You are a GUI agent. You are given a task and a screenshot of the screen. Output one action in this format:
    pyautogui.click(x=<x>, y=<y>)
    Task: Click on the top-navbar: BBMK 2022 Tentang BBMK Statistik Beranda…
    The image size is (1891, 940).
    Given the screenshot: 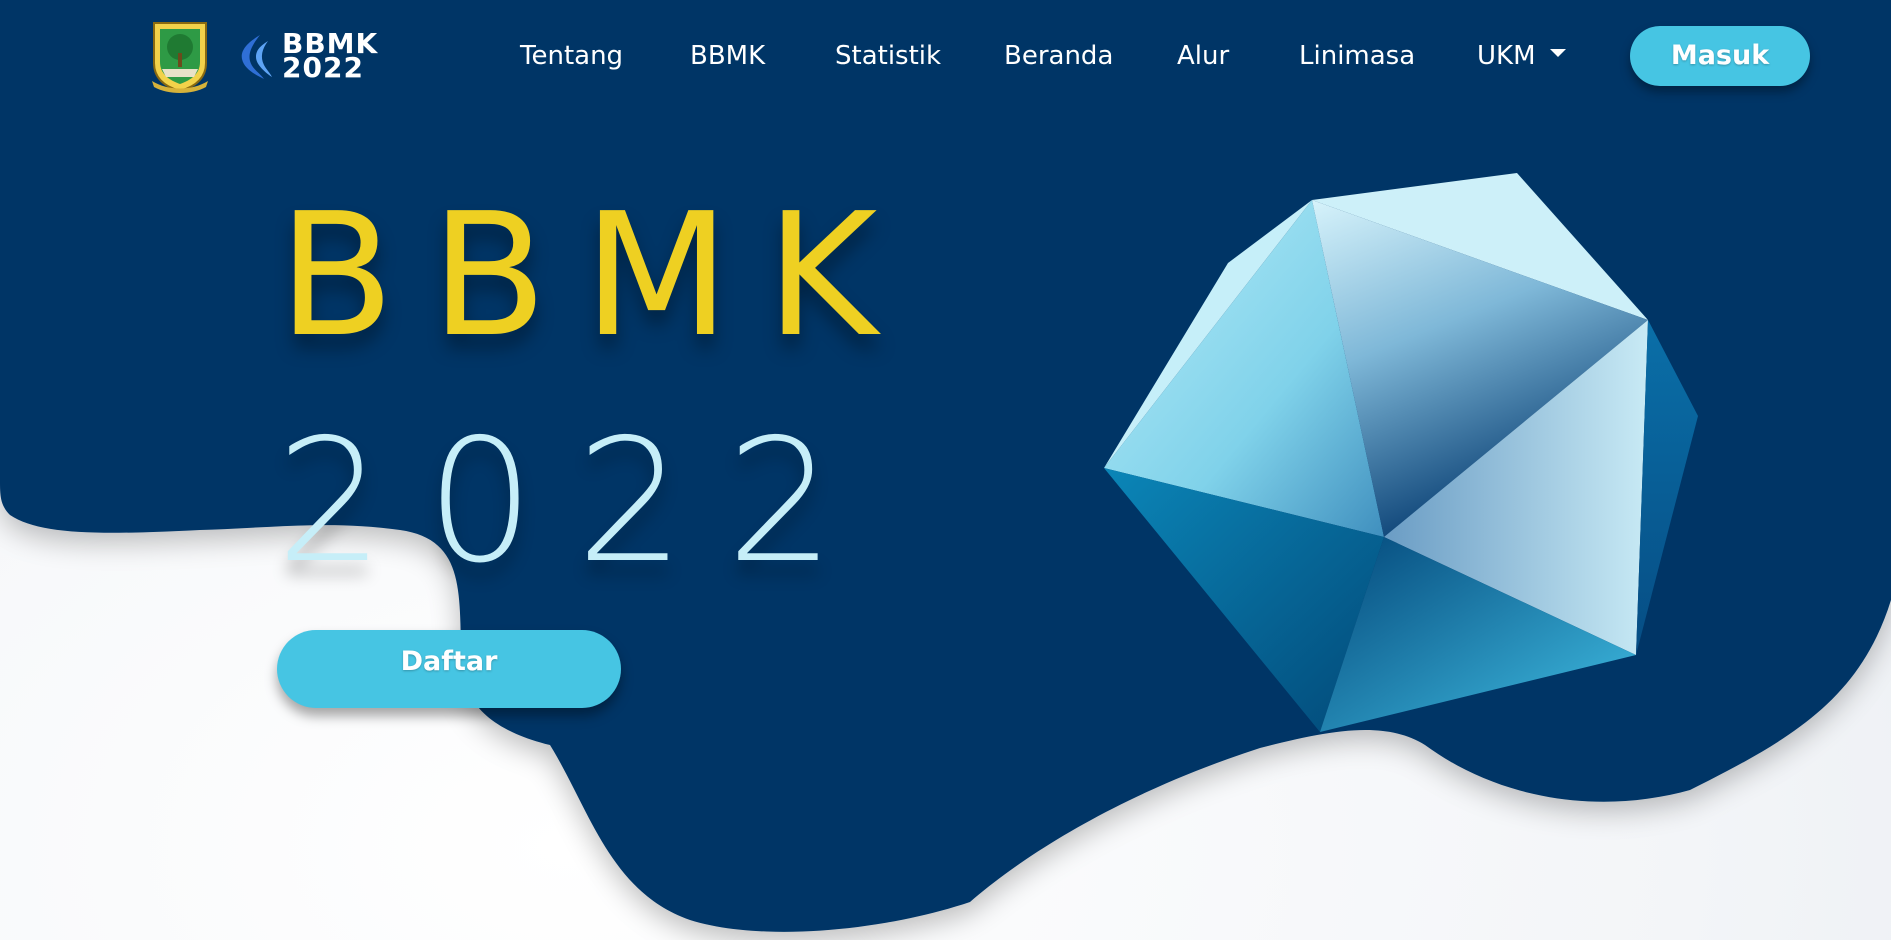 What is the action you would take?
    pyautogui.click(x=945, y=57)
    